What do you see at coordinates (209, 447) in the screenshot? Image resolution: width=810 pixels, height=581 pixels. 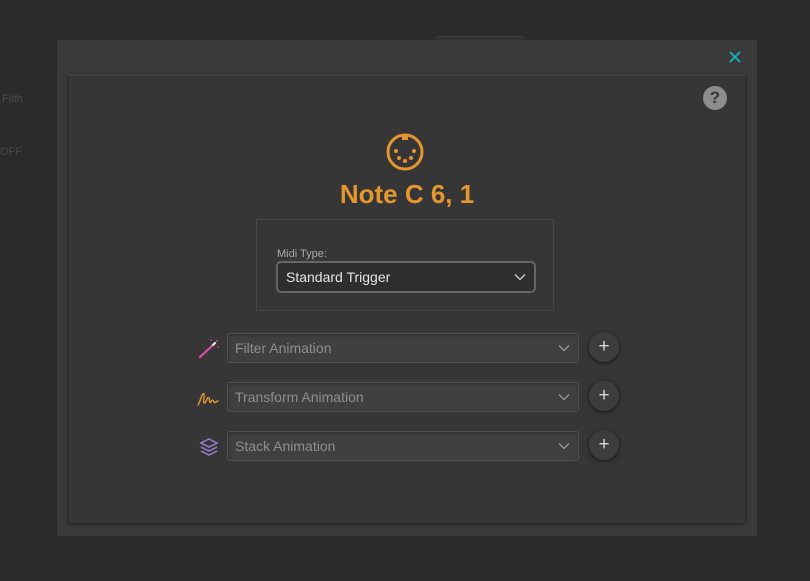 I see `layers-icon` at bounding box center [209, 447].